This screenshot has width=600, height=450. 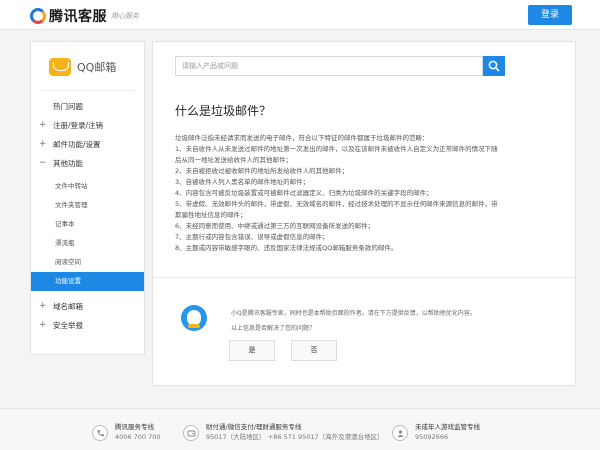 What do you see at coordinates (87, 163) in the screenshot?
I see `sidebar-item-other-features: − 其他功能` at bounding box center [87, 163].